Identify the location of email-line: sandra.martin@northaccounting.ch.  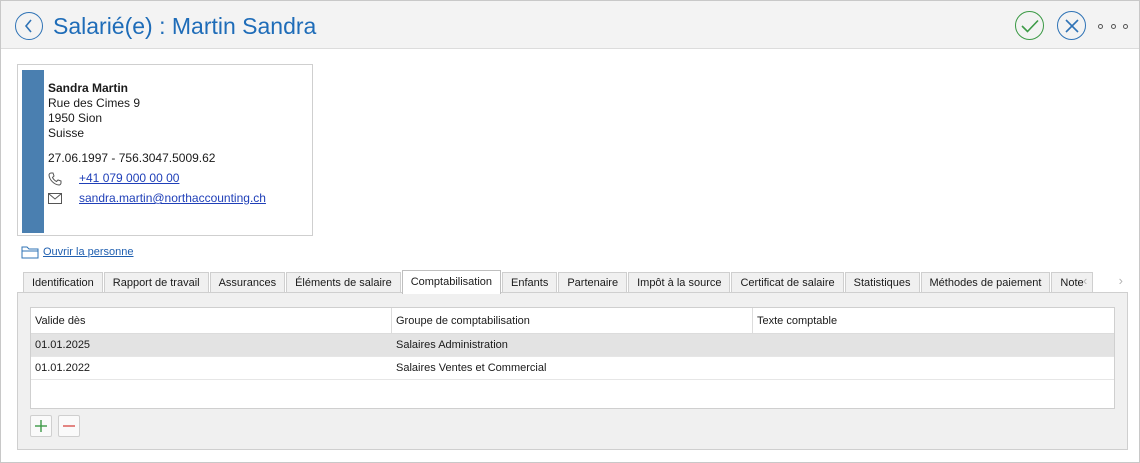
(178, 198).